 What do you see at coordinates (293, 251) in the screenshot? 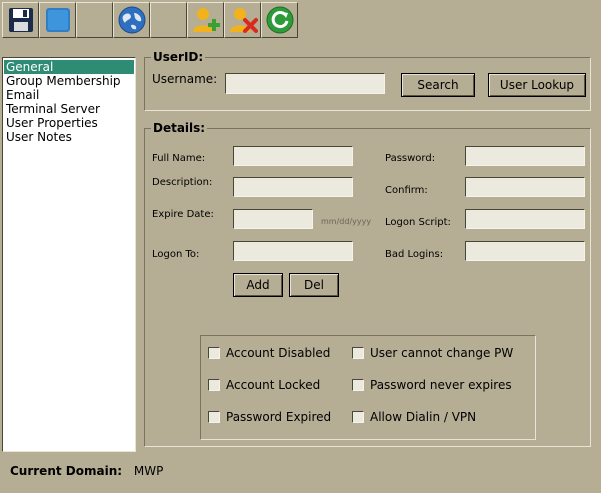
I see `logon-to-input` at bounding box center [293, 251].